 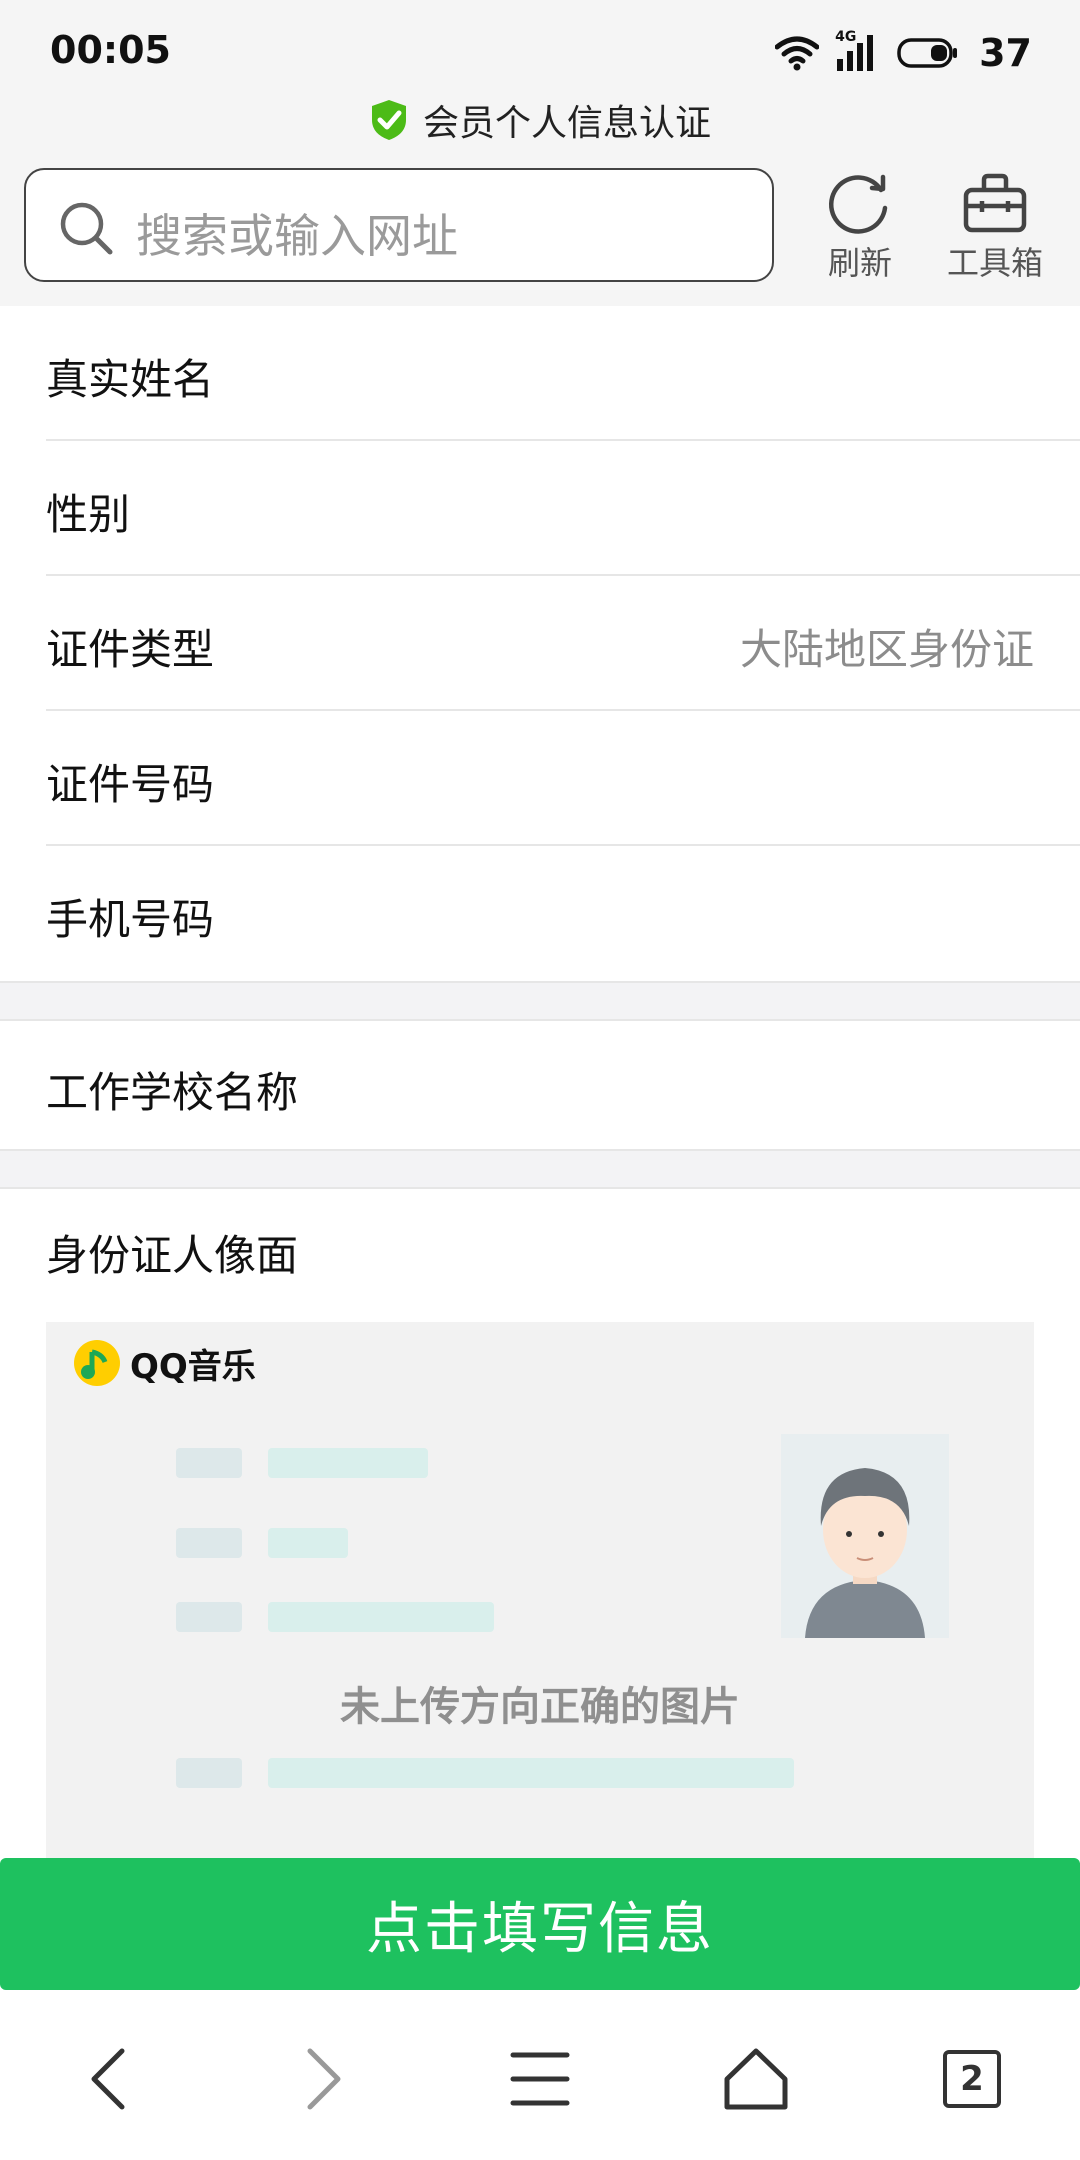 I want to click on home-button, so click(x=756, y=2079).